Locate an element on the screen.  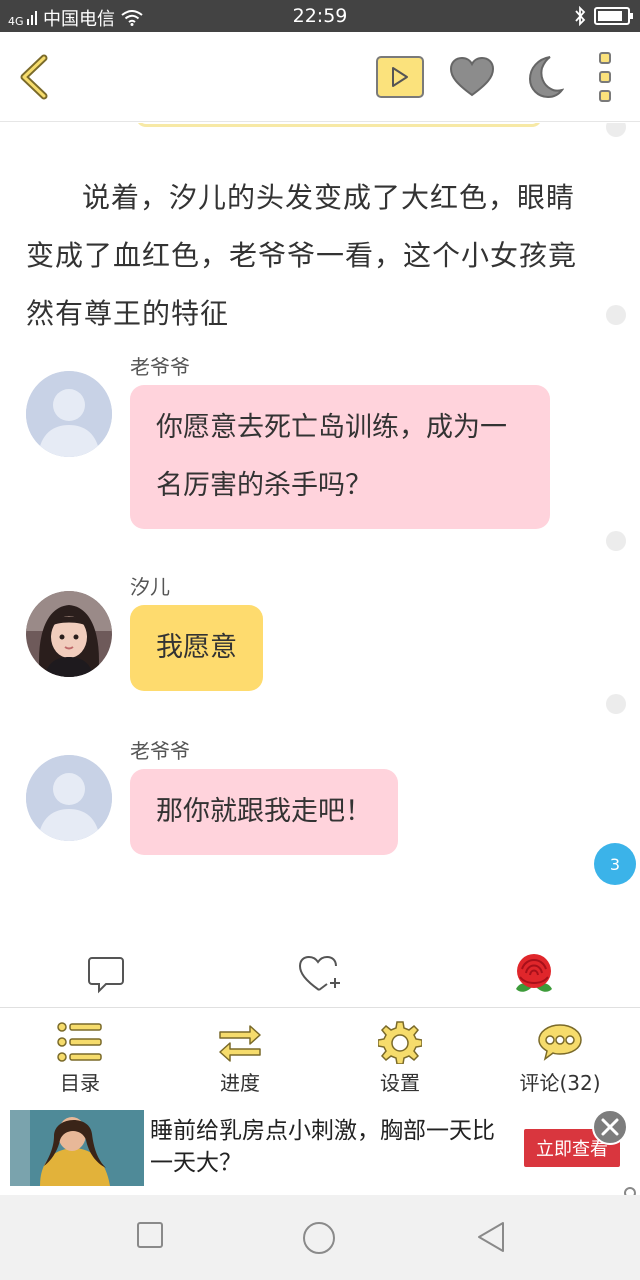
comment-icon is located at coordinates (106, 975).